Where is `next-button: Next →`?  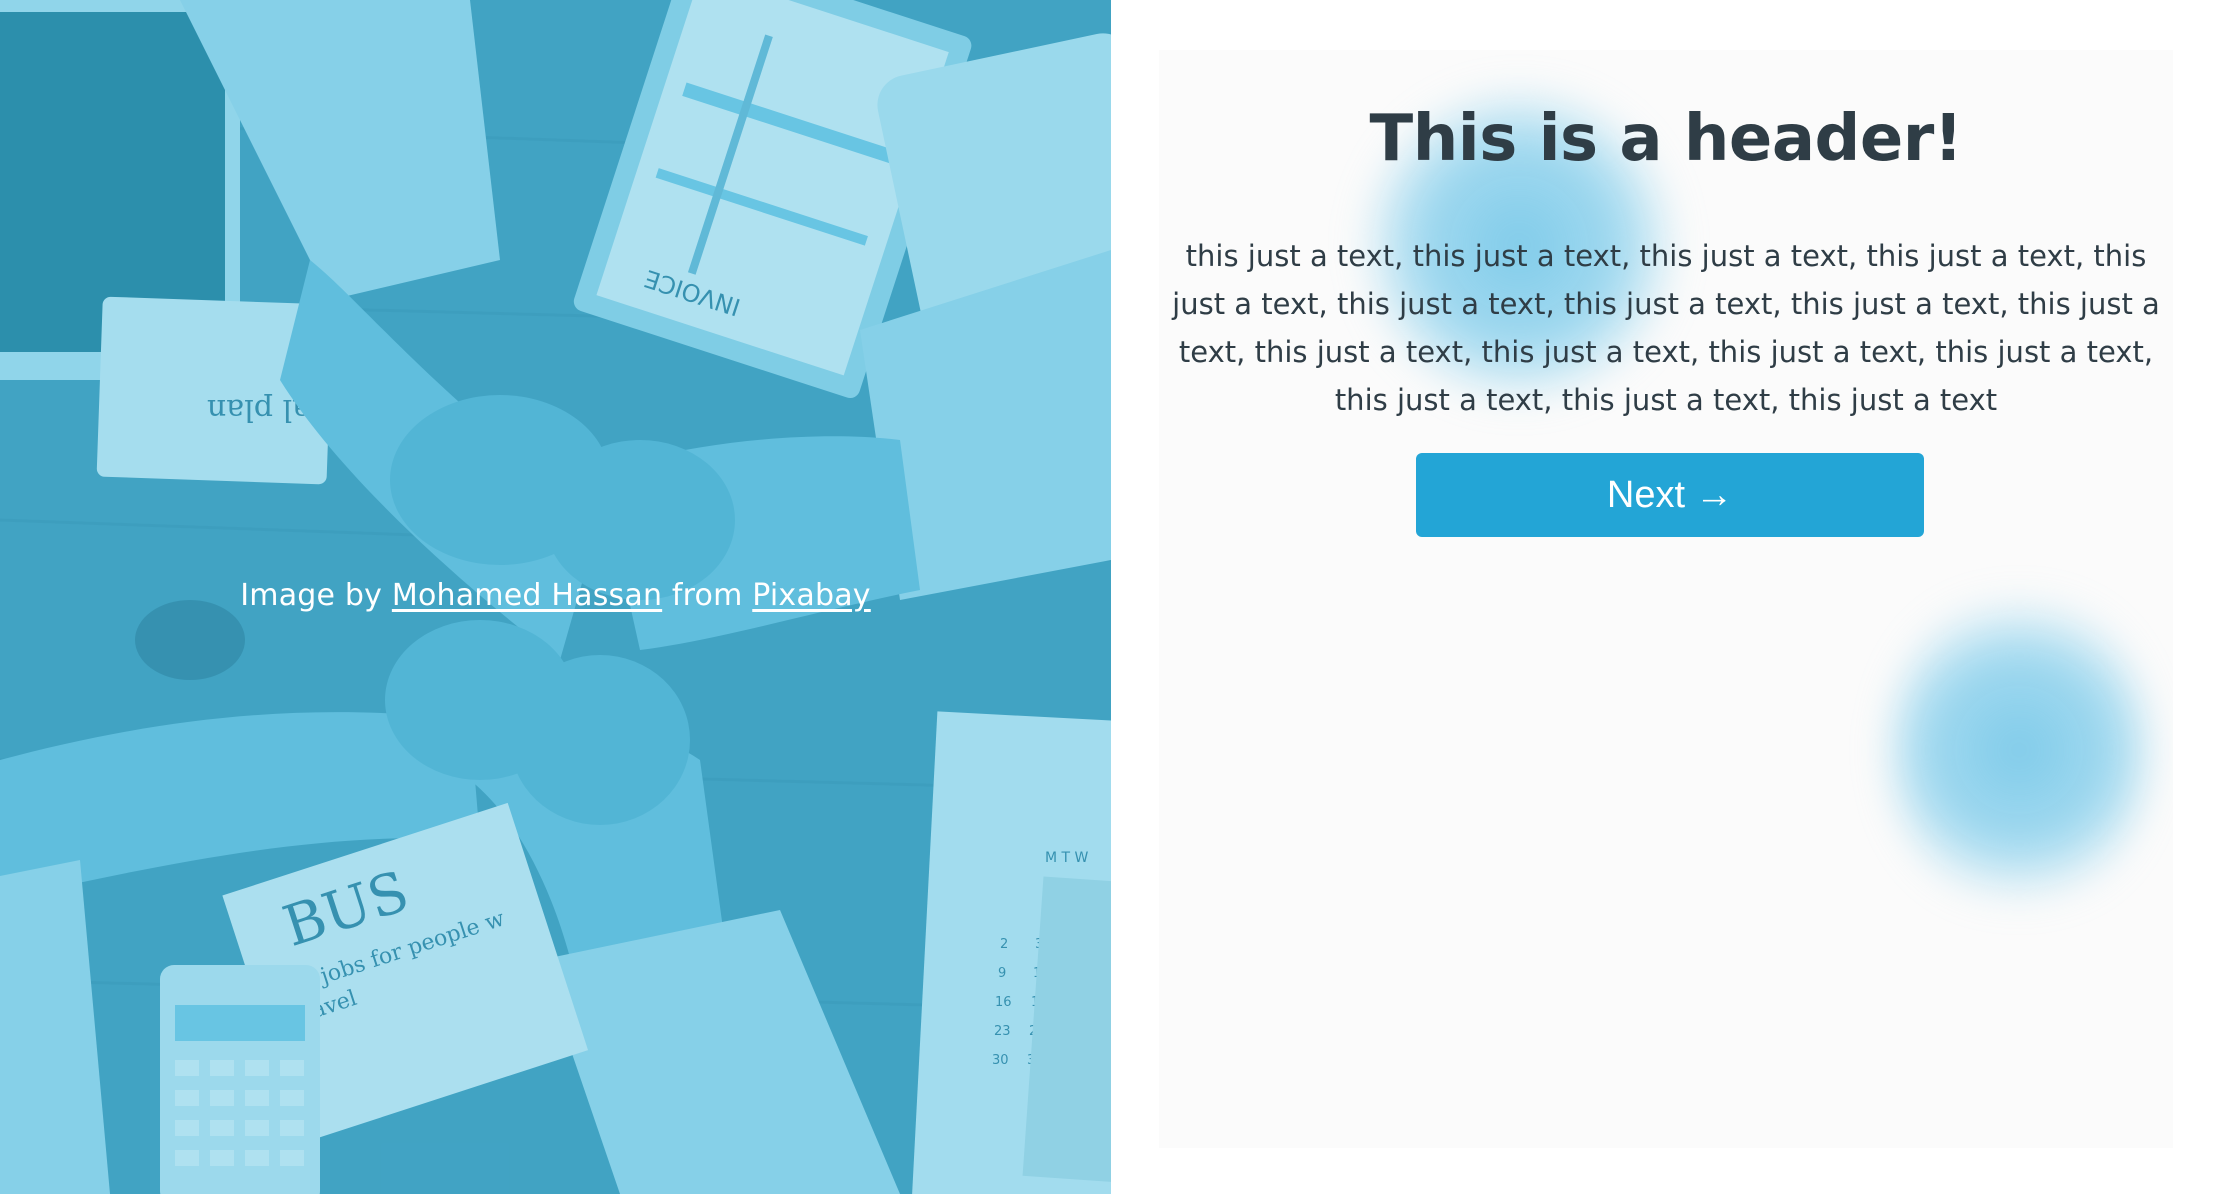
next-button: Next → is located at coordinates (1670, 495).